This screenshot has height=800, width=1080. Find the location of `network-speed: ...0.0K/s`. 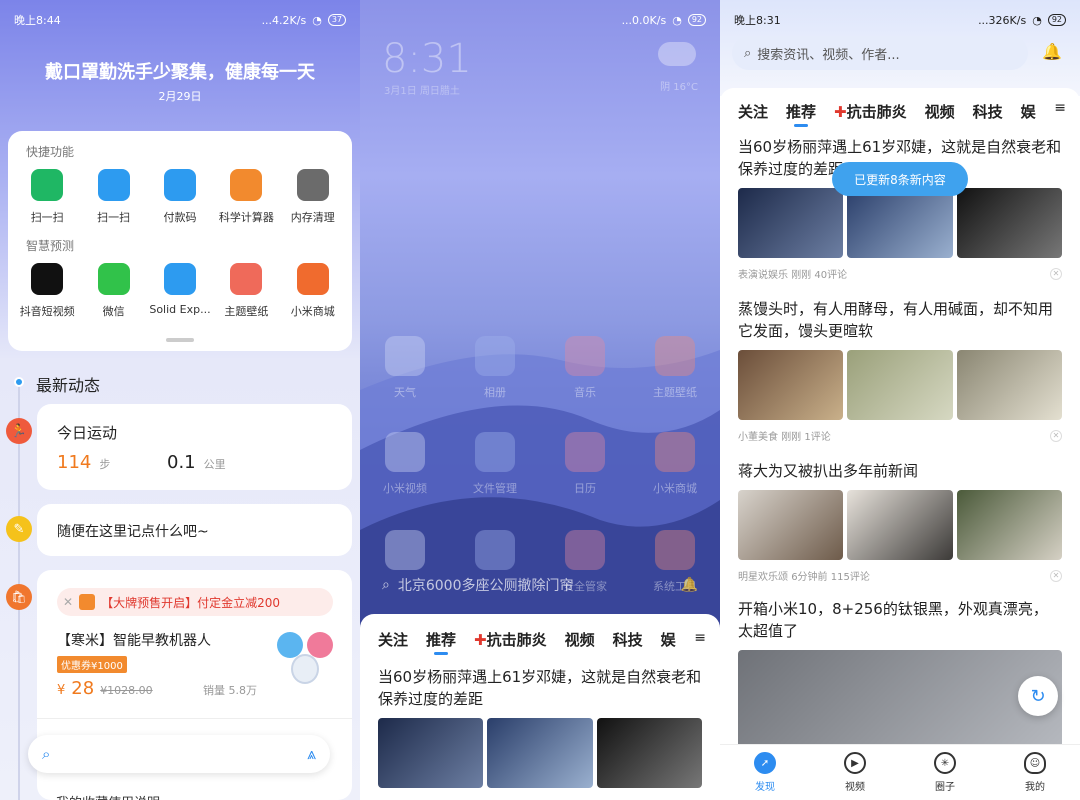

network-speed: ...0.0K/s is located at coordinates (644, 20).